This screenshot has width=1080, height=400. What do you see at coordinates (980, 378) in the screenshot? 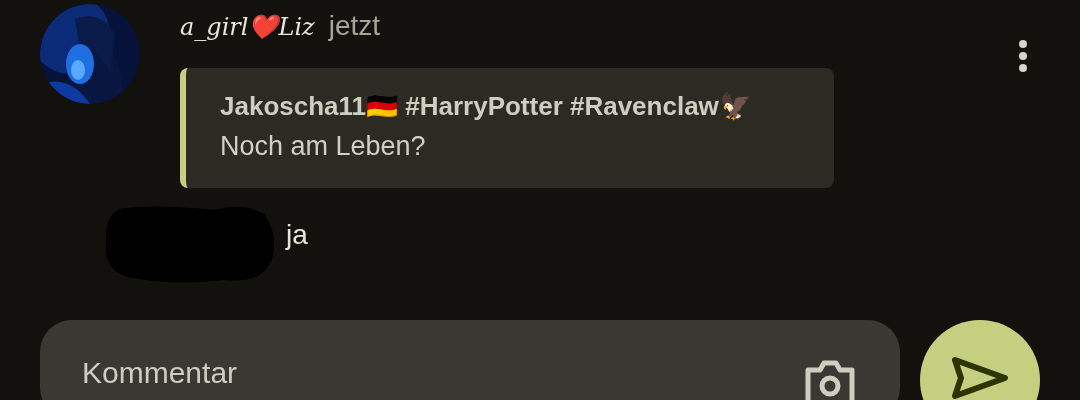
I see `send-icon` at bounding box center [980, 378].